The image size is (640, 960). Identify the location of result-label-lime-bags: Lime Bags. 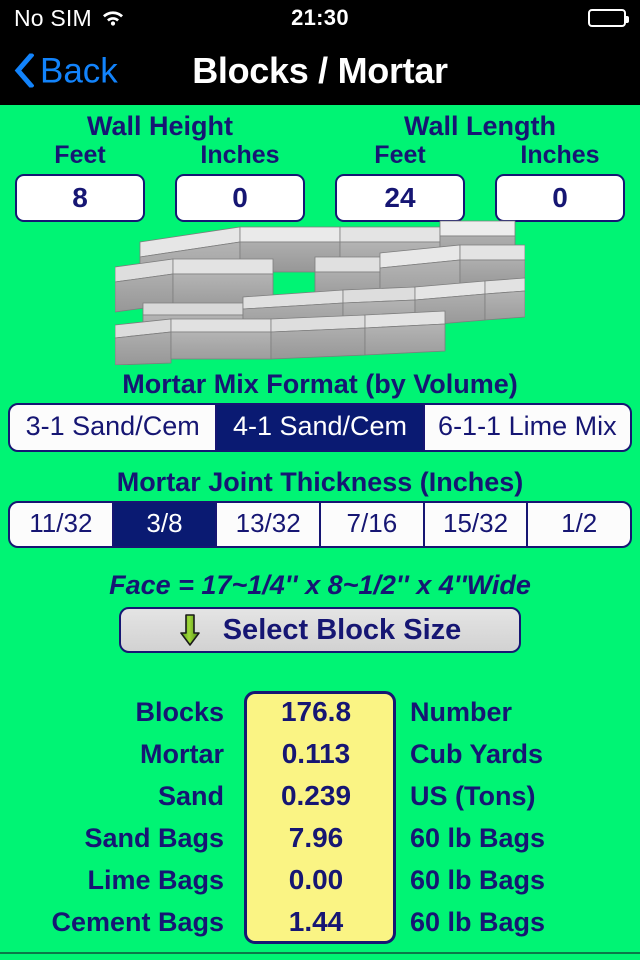
(155, 879).